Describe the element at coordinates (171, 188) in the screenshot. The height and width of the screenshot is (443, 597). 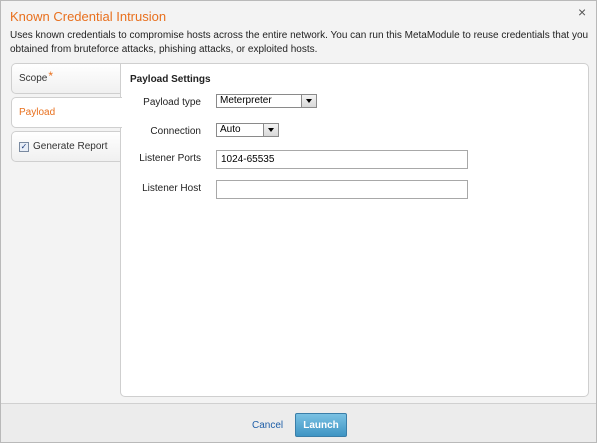
I see `listener-host-label: Listener Host` at that location.